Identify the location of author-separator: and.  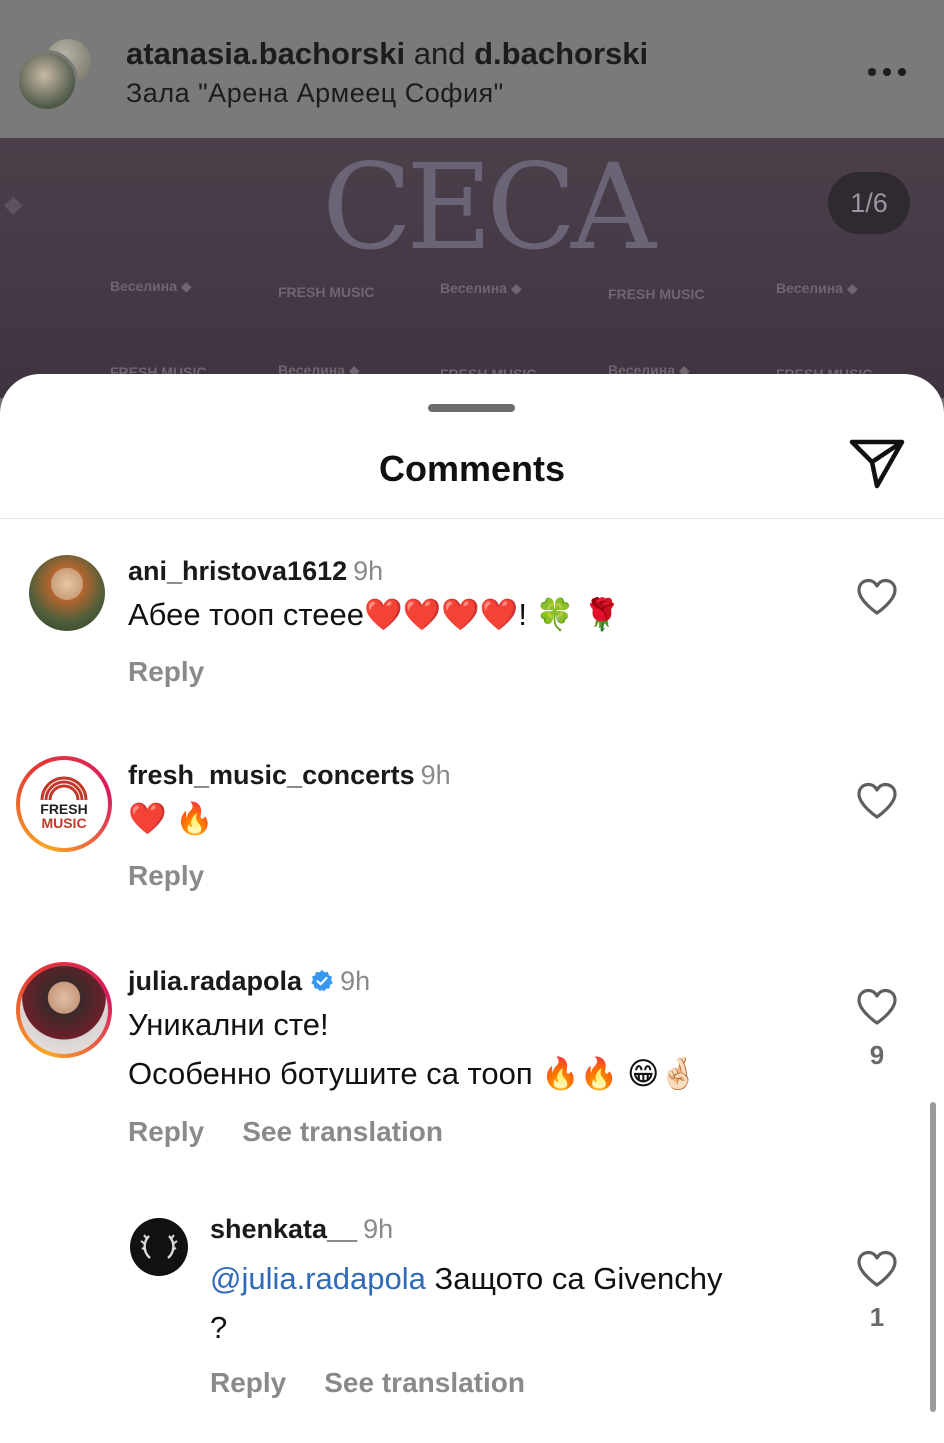
(439, 53).